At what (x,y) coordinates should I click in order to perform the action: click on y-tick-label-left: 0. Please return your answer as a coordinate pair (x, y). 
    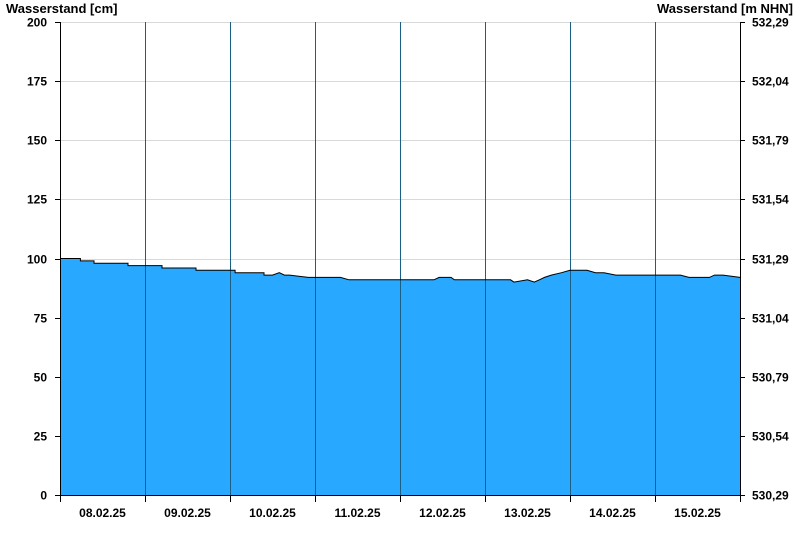
    Looking at the image, I should click on (43, 496).